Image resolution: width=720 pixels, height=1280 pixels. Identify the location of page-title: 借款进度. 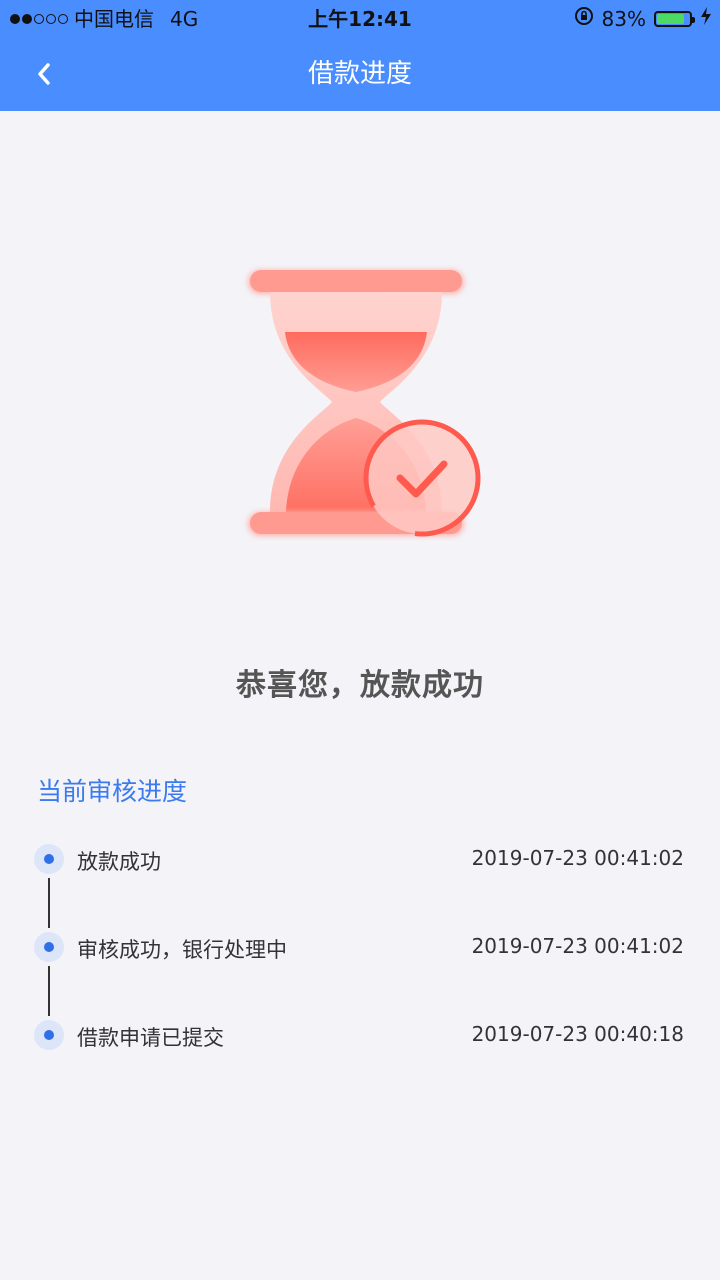
(359, 74).